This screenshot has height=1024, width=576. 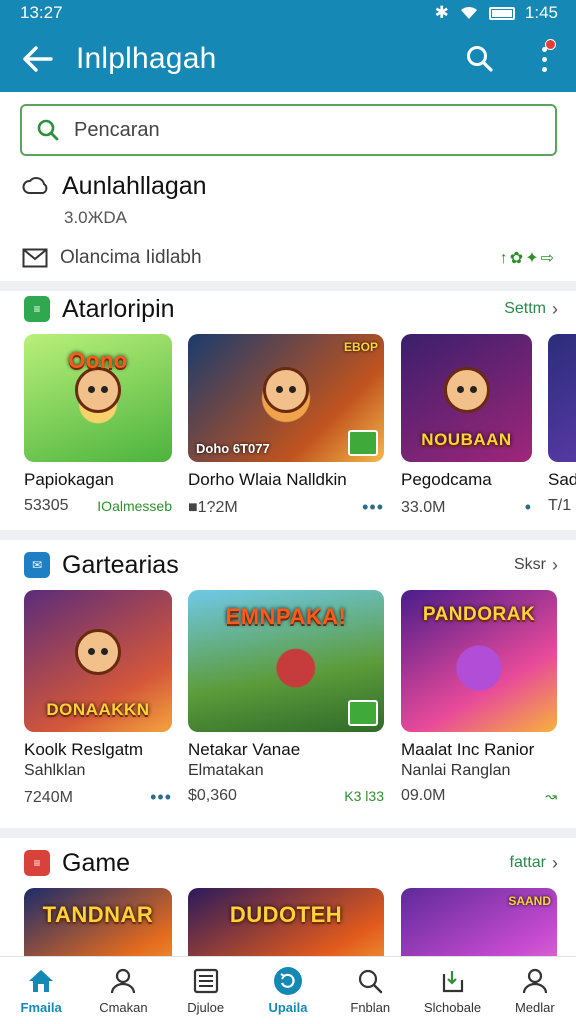 I want to click on battery-icon, so click(x=501, y=13).